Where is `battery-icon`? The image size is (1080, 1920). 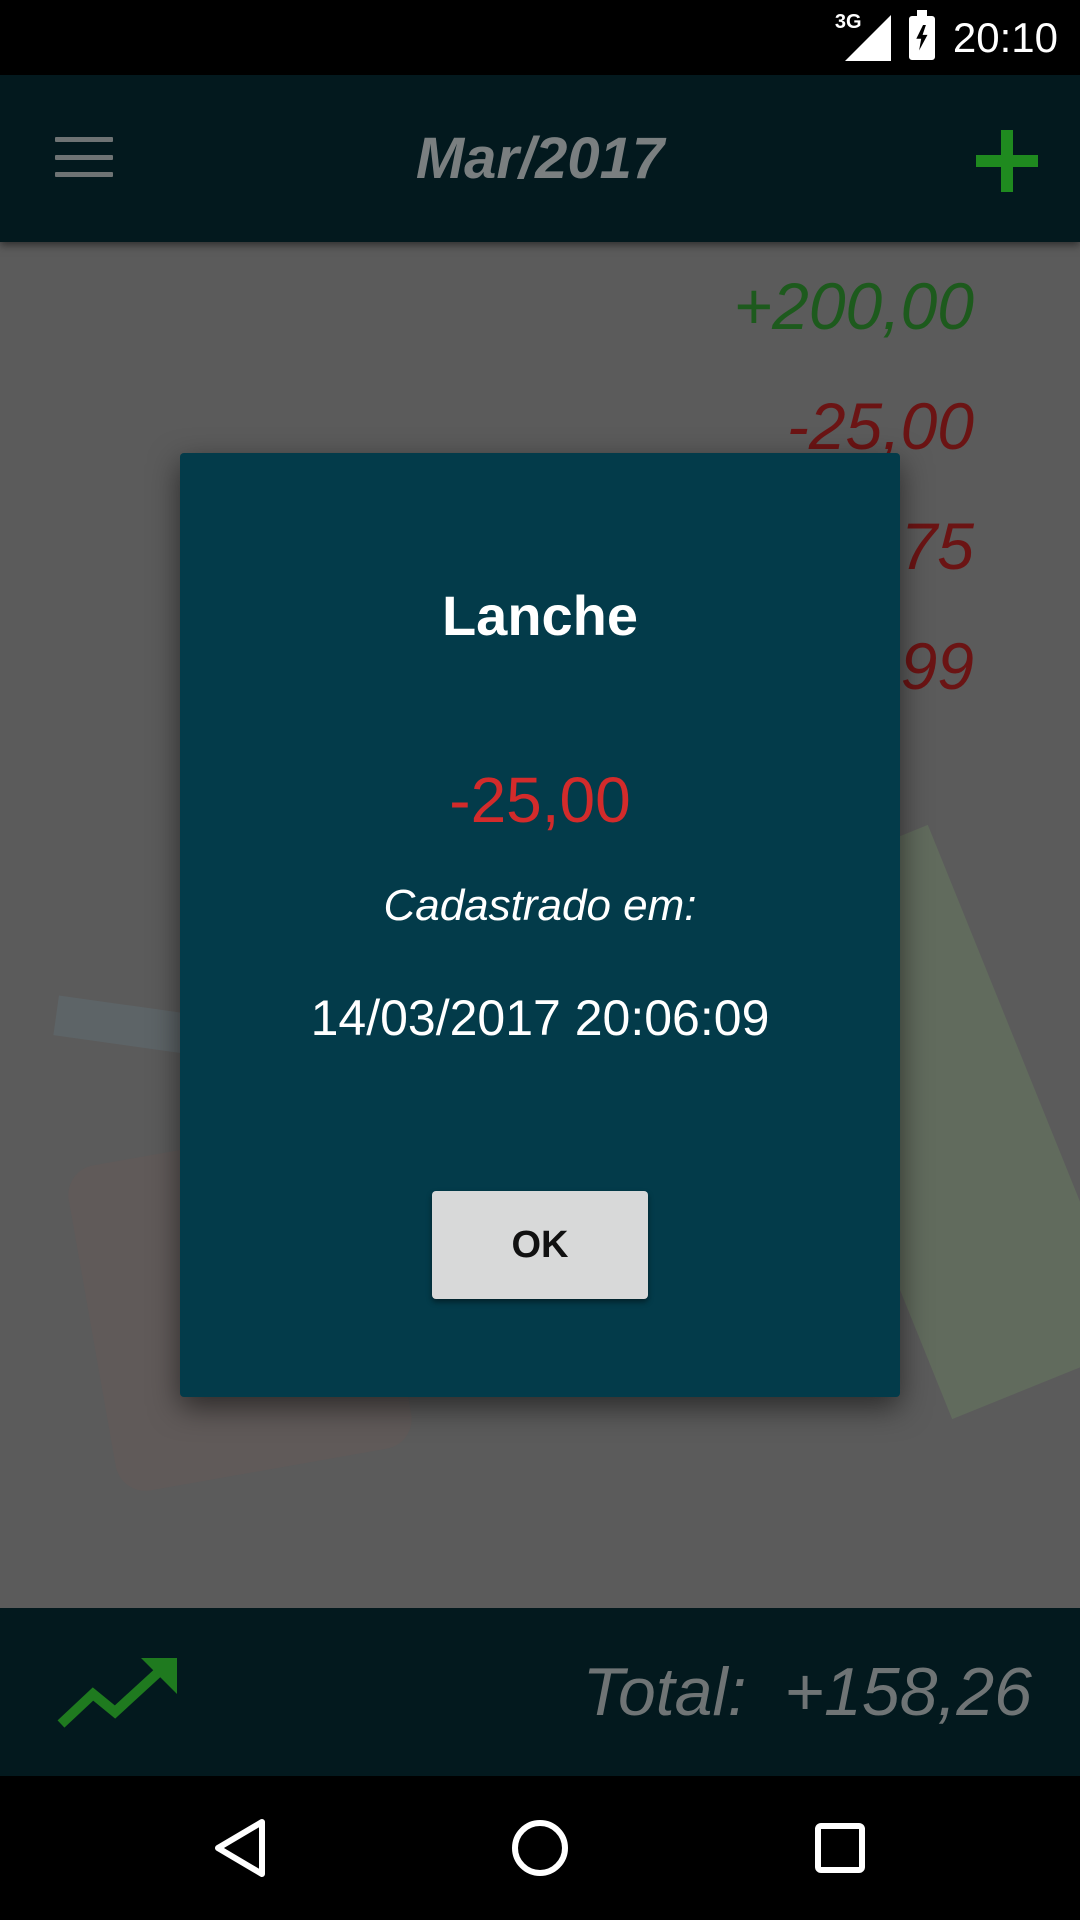
battery-icon is located at coordinates (921, 34).